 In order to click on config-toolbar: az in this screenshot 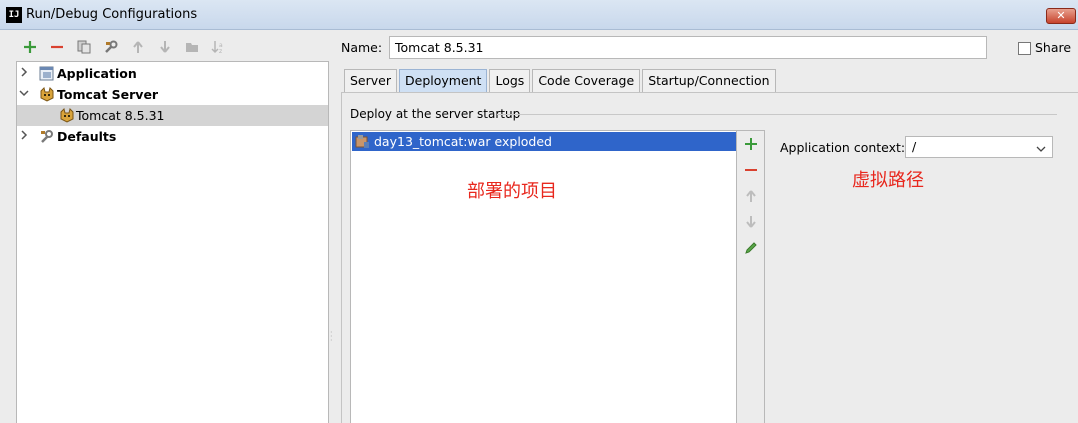, I will do `click(124, 47)`.